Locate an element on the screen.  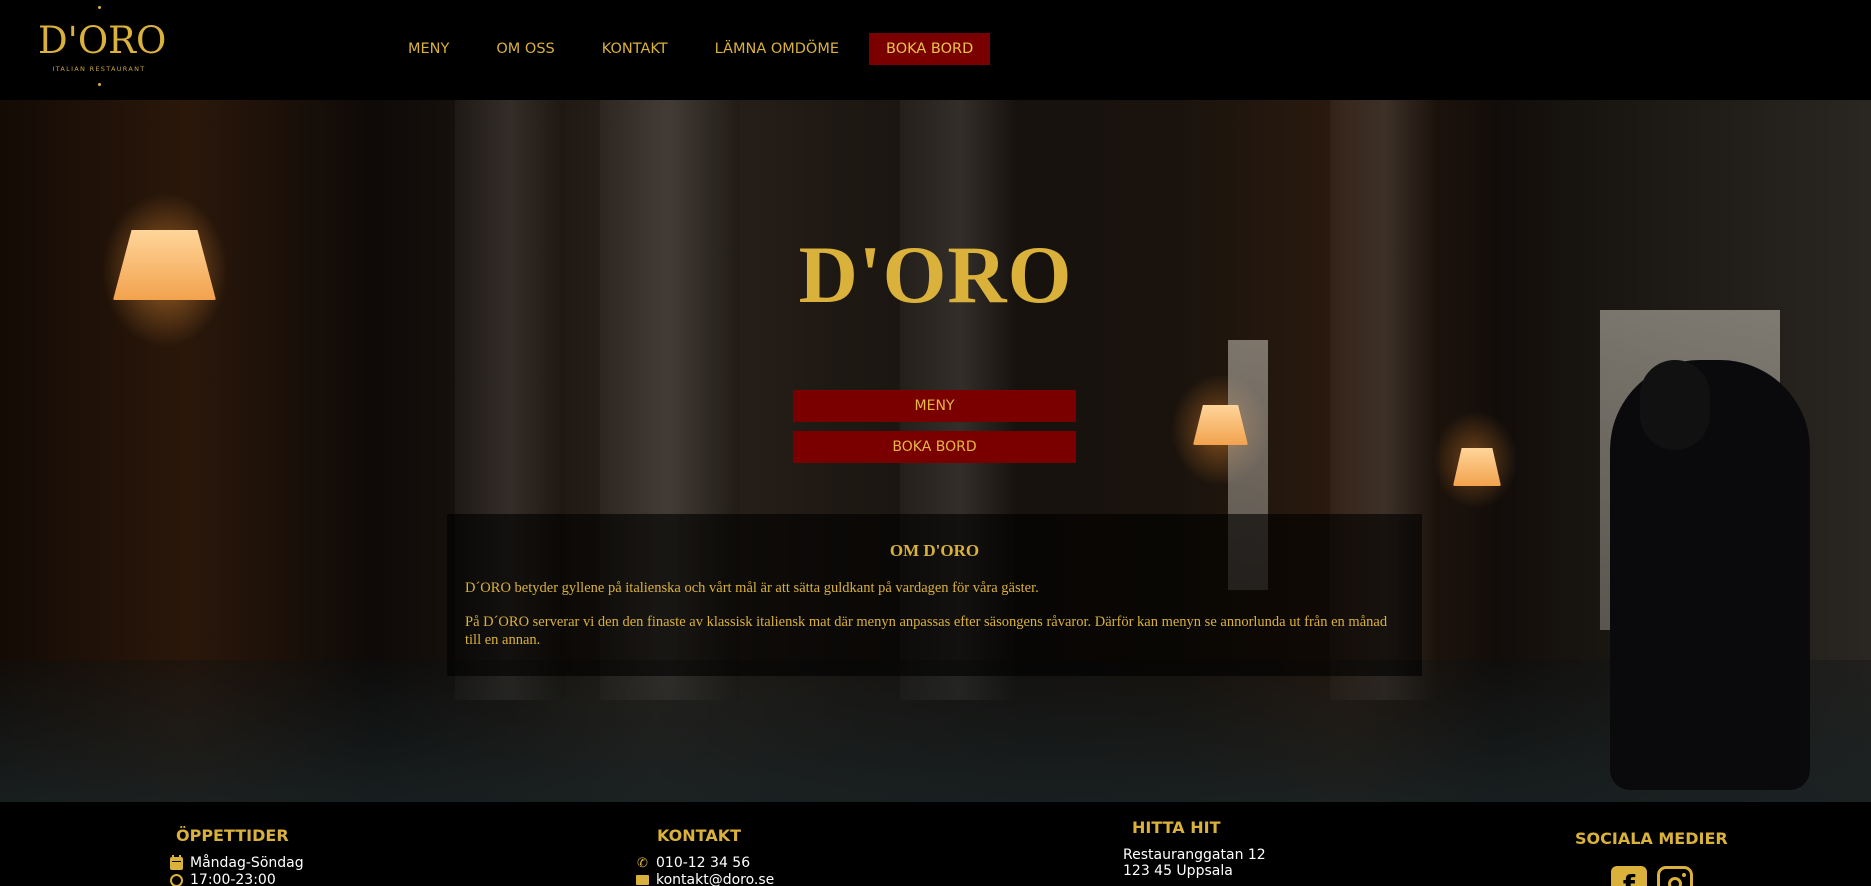
hero-title: D'ORO is located at coordinates (935, 274).